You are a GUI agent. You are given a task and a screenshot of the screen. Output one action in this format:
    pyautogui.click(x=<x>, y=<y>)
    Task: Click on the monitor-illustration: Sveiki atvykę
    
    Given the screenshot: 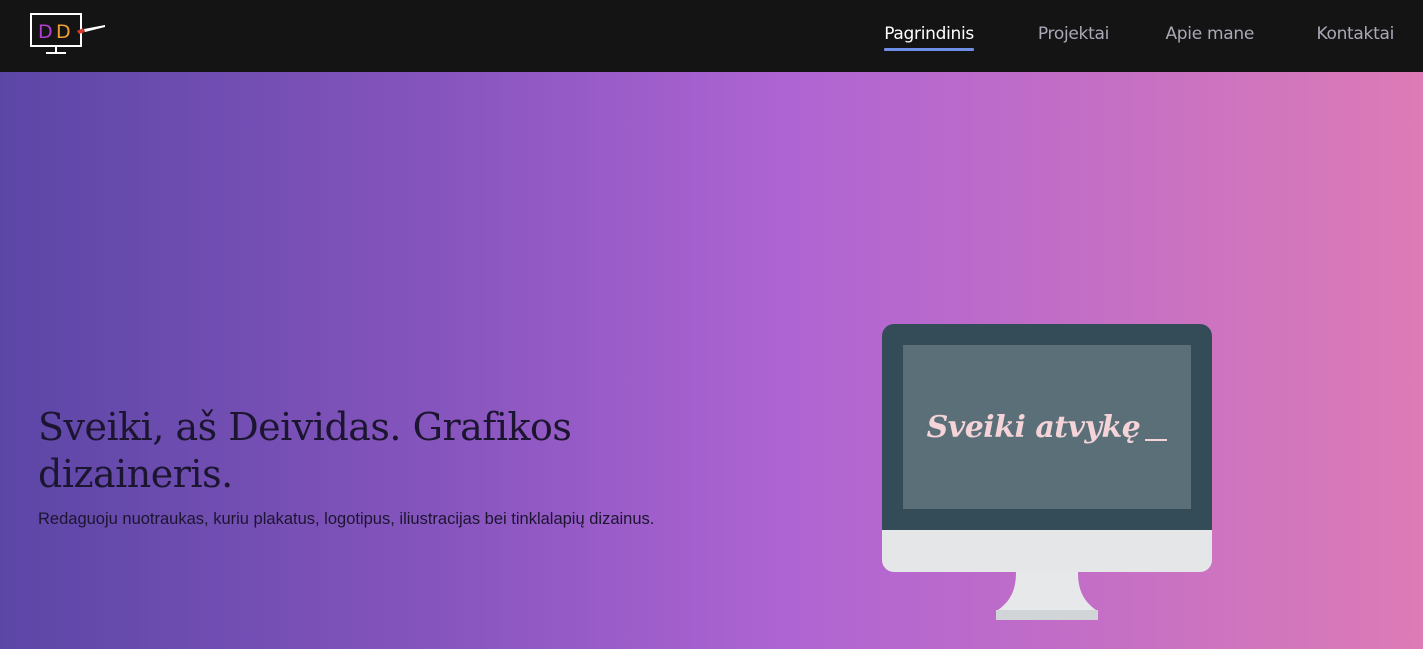 What is the action you would take?
    pyautogui.click(x=1047, y=474)
    